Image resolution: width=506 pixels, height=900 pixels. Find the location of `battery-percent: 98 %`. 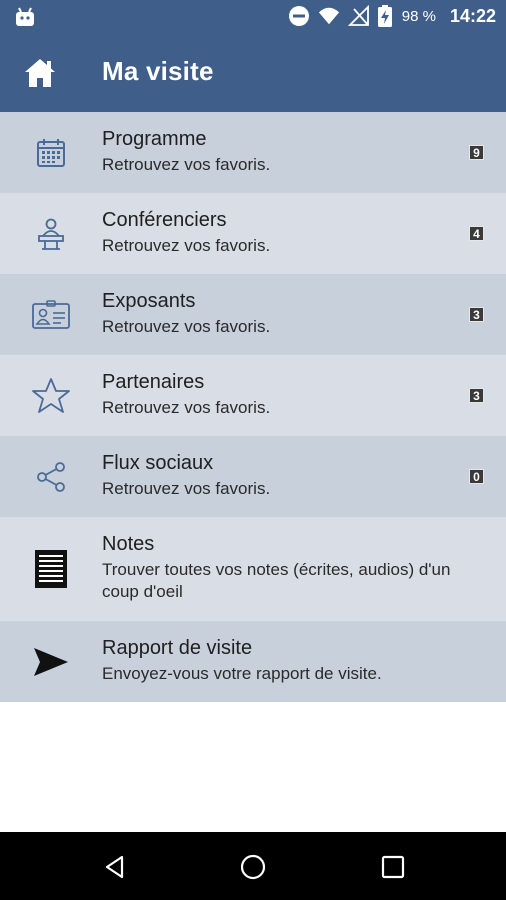

battery-percent: 98 % is located at coordinates (418, 16).